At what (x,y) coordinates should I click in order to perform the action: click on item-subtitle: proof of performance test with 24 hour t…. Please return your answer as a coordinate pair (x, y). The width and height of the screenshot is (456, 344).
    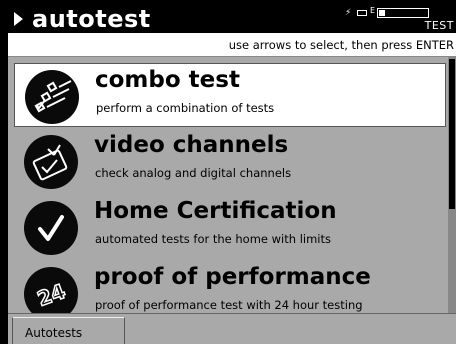
    Looking at the image, I should click on (229, 305).